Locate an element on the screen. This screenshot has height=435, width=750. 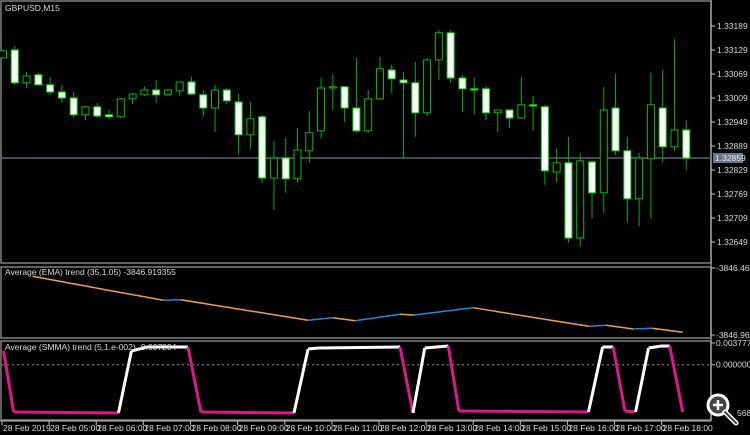
magnifier-plus-icon is located at coordinates (722, 409).